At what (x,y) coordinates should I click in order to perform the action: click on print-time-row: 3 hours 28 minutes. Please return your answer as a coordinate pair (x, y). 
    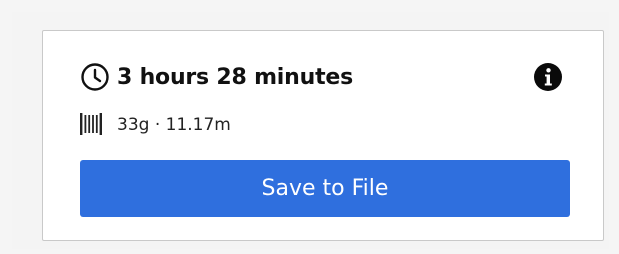
    Looking at the image, I should click on (216, 77).